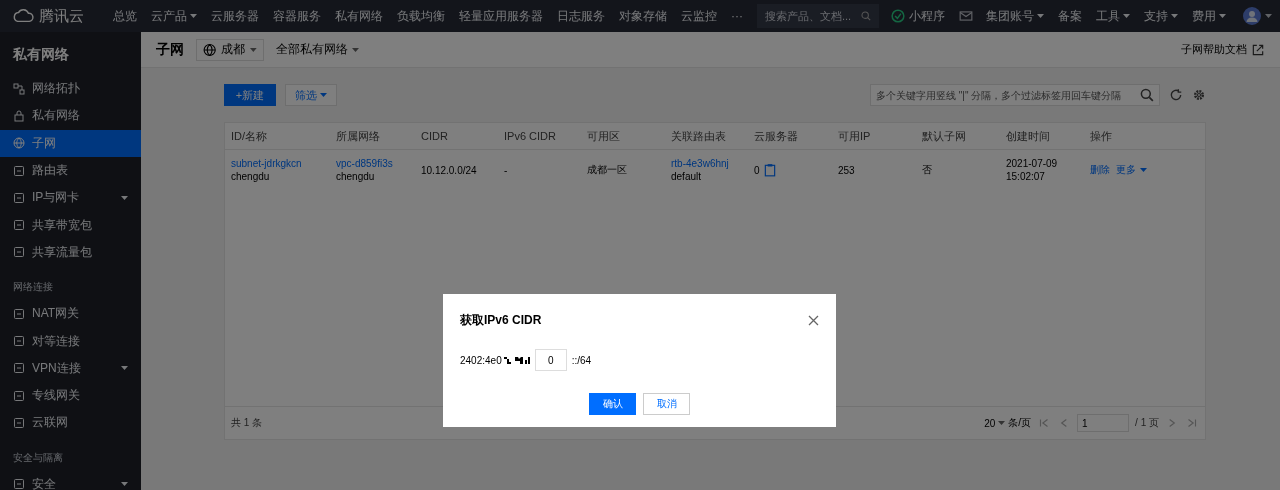 The height and width of the screenshot is (490, 1280). I want to click on page-input: 1, so click(1103, 423).